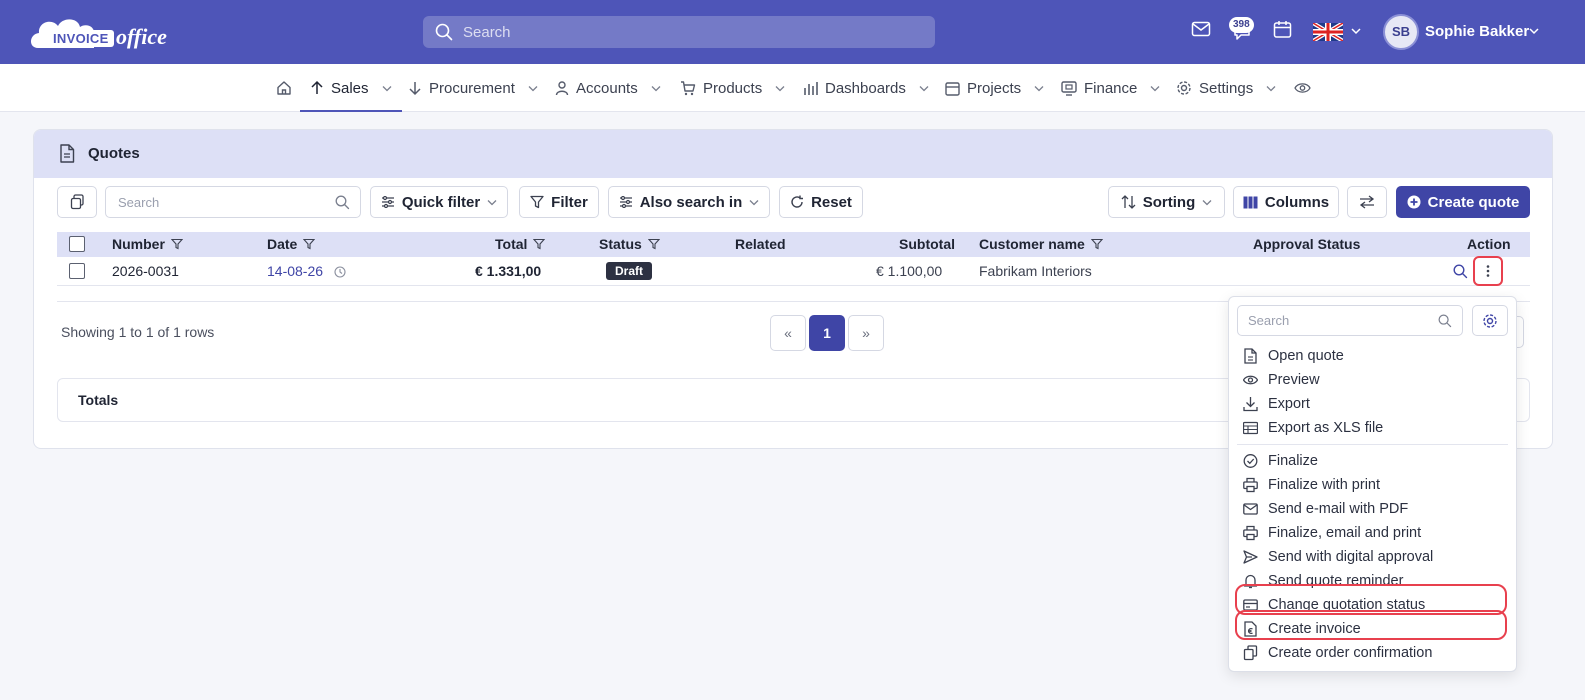 This screenshot has width=1585, height=700. What do you see at coordinates (1289, 404) in the screenshot?
I see `menu-item-label: Export` at bounding box center [1289, 404].